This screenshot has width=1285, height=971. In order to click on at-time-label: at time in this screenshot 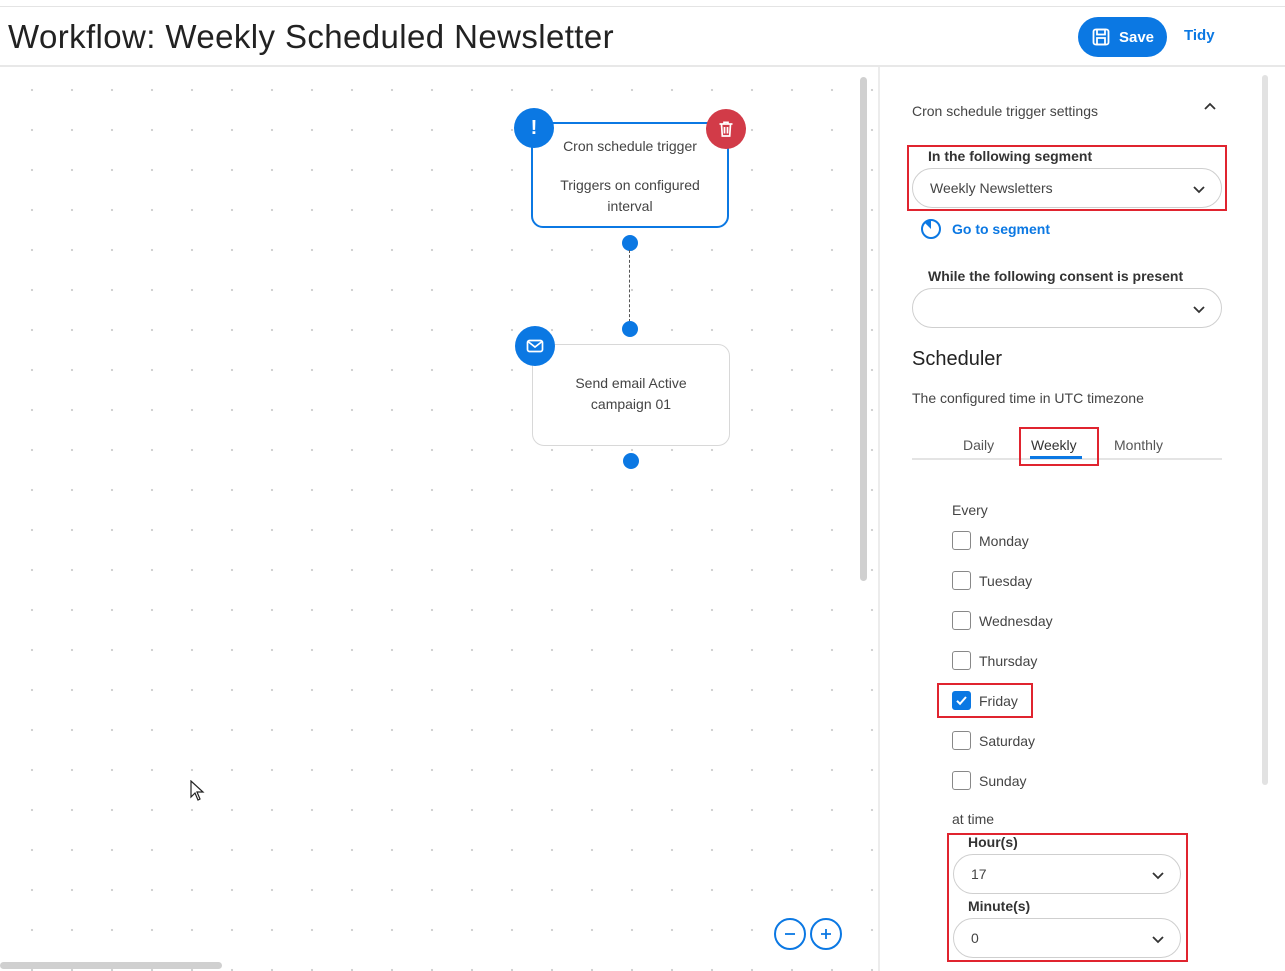, I will do `click(973, 819)`.